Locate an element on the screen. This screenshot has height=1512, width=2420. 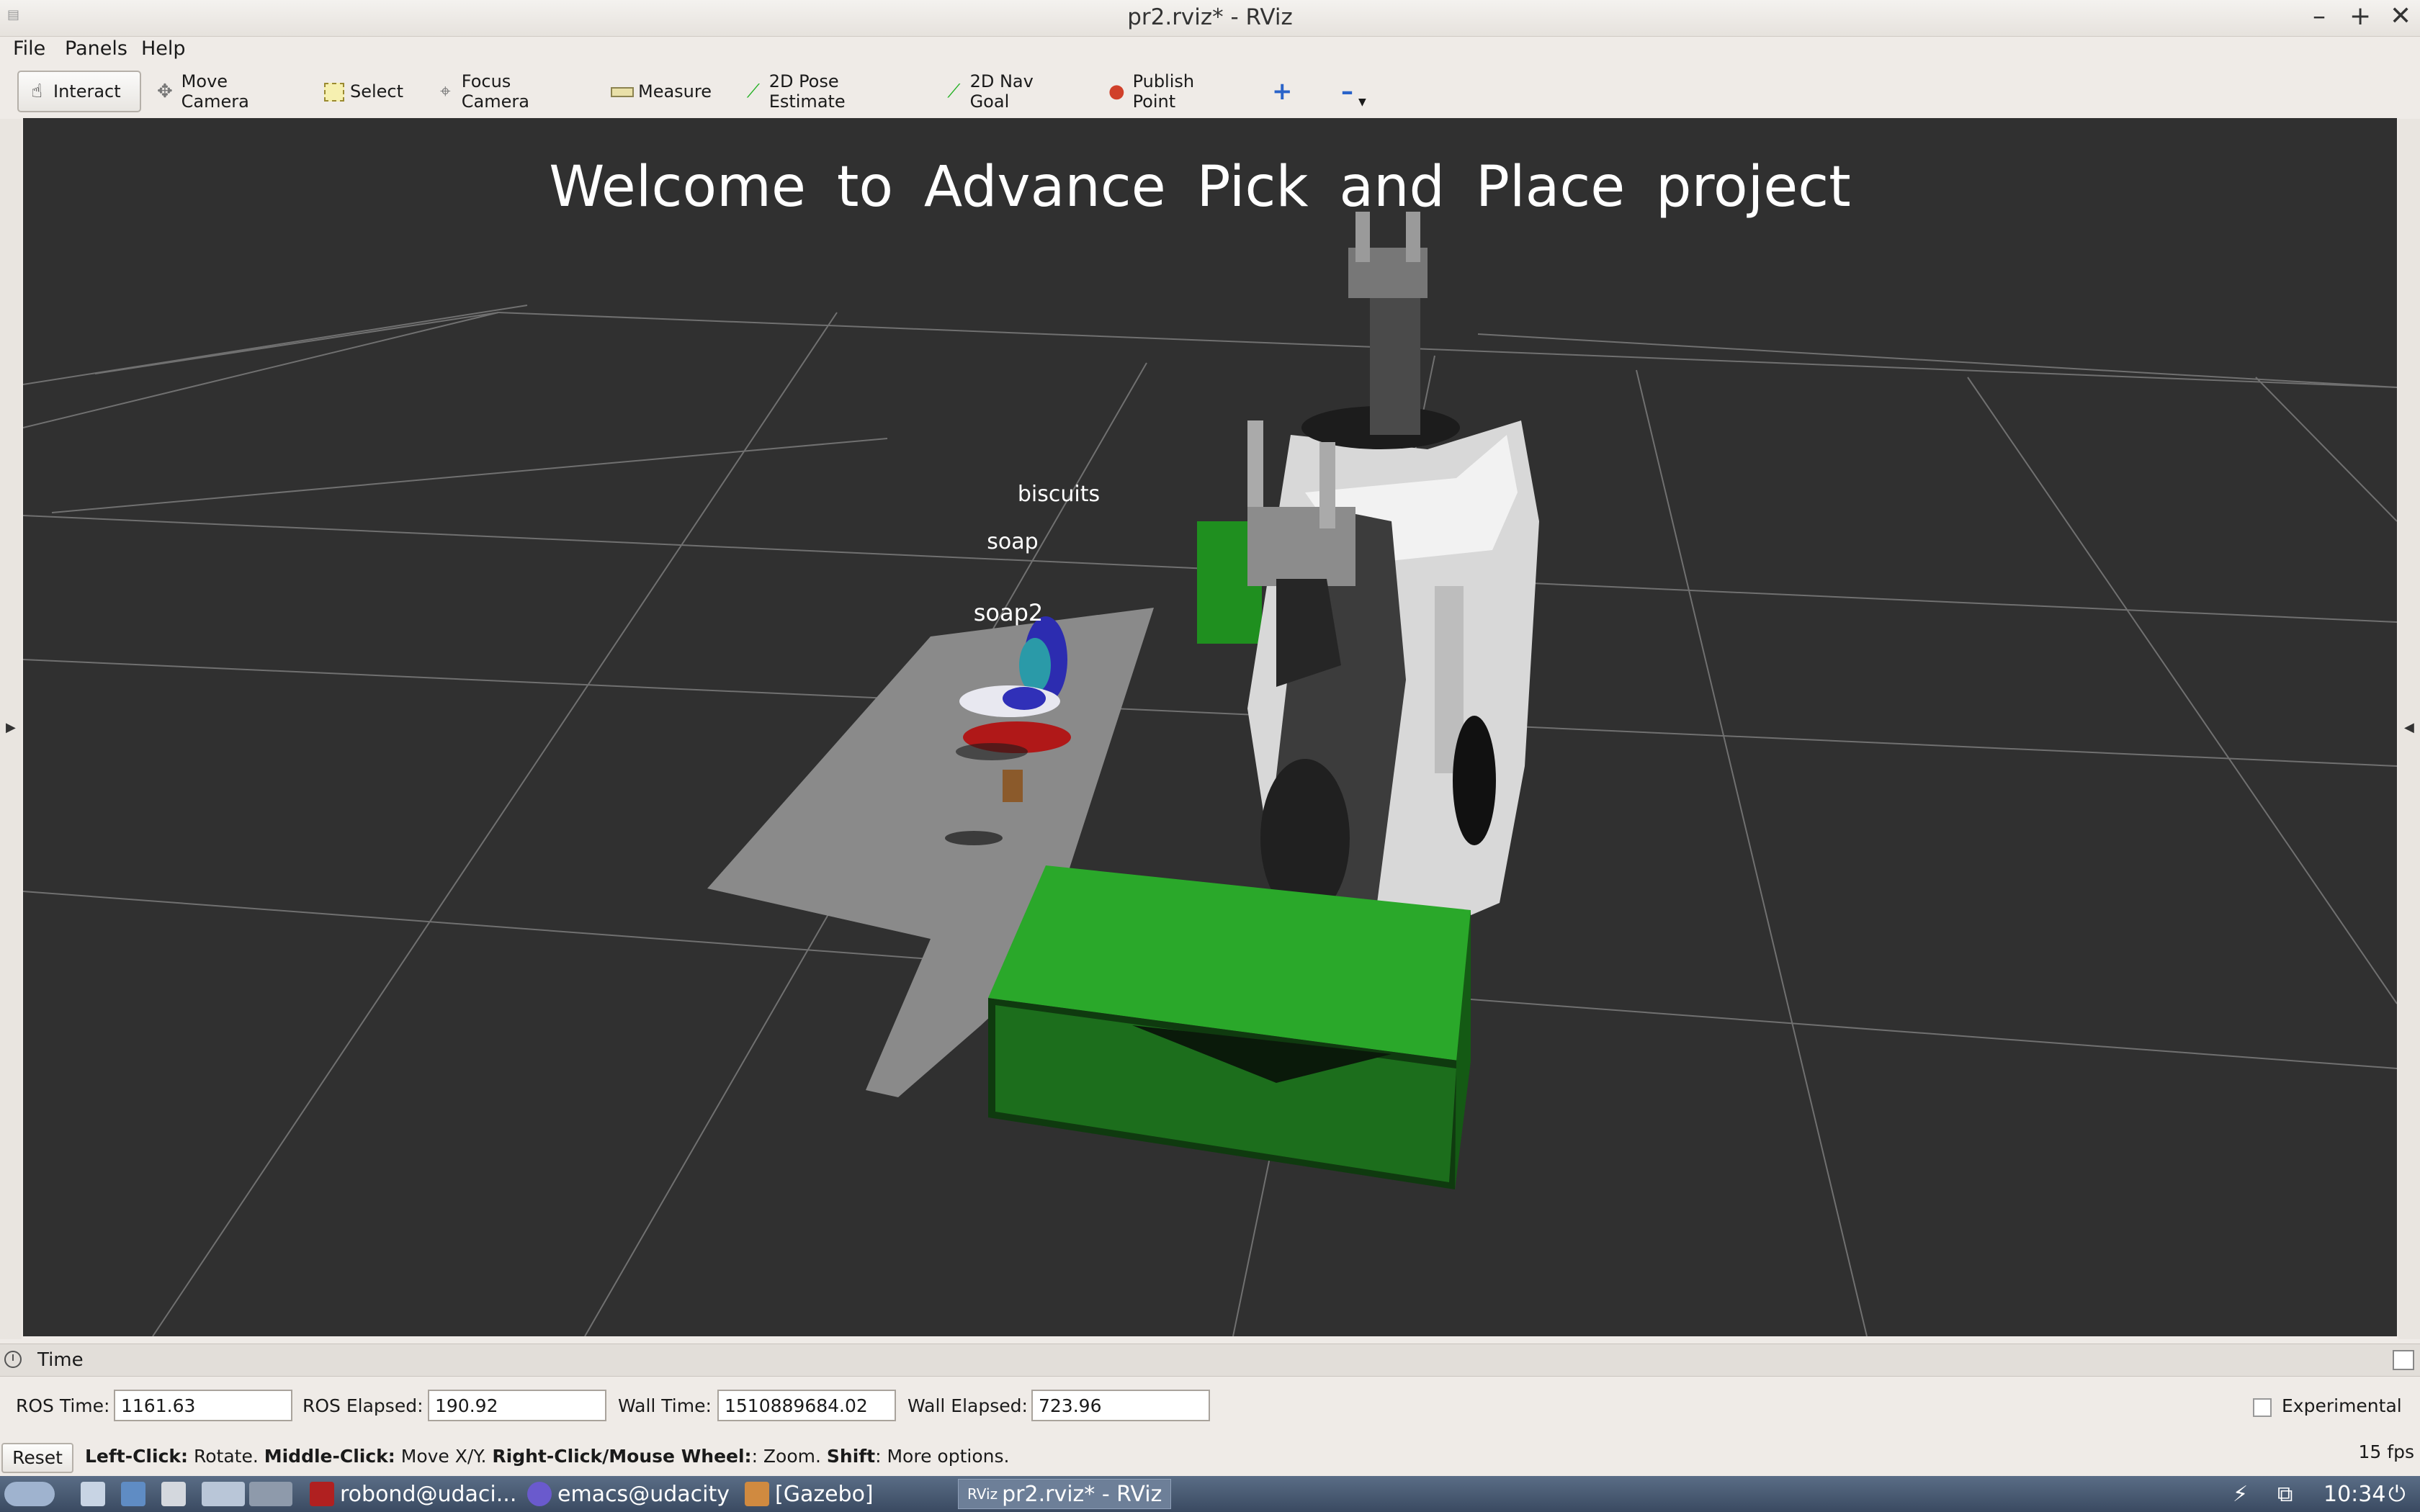
expand-left-icon: ◀ is located at coordinates (2409, 727).